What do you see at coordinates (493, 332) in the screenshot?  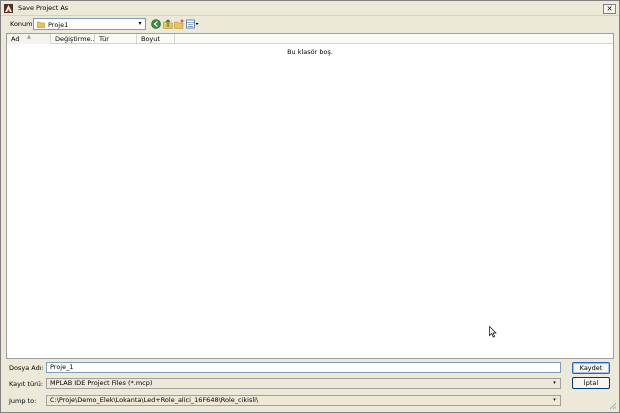 I see `mouse-pointer-icon` at bounding box center [493, 332].